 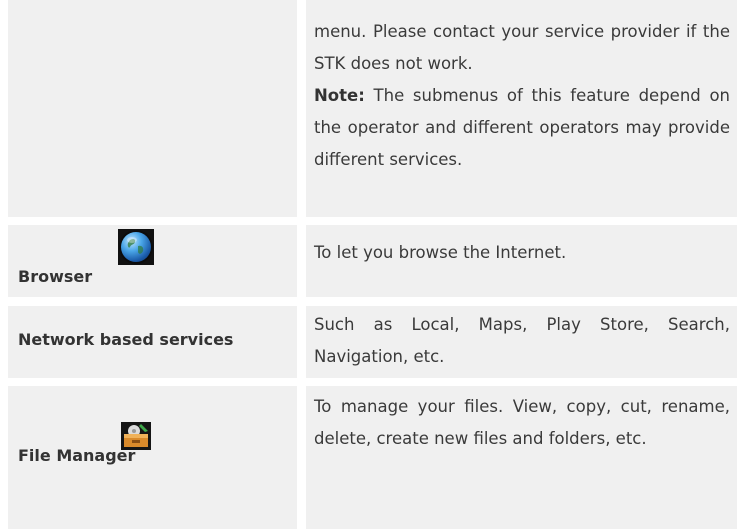 I want to click on row-network-label-cell: Network based services, so click(x=152, y=342).